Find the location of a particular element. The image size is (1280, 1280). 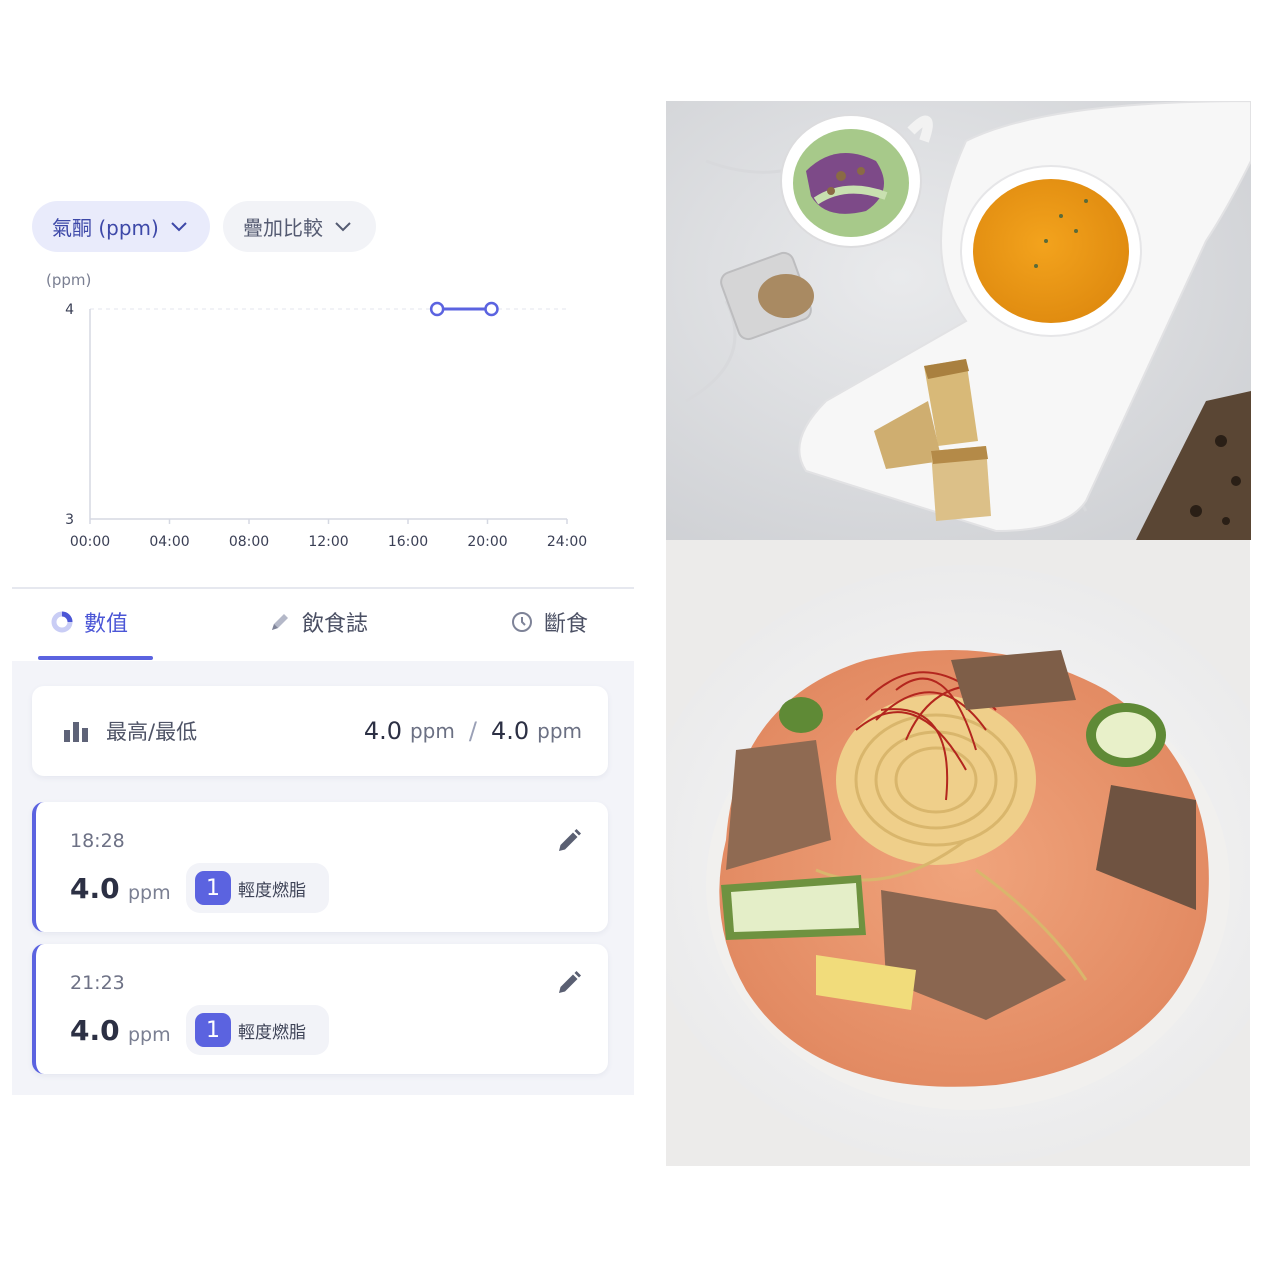

min-value: 4.0 is located at coordinates (510, 731).